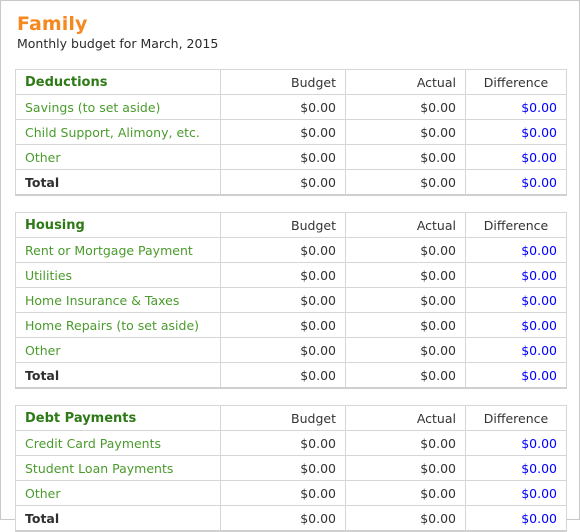 Image resolution: width=580 pixels, height=532 pixels. I want to click on row-label: Home Insurance & Taxes, so click(118, 300).